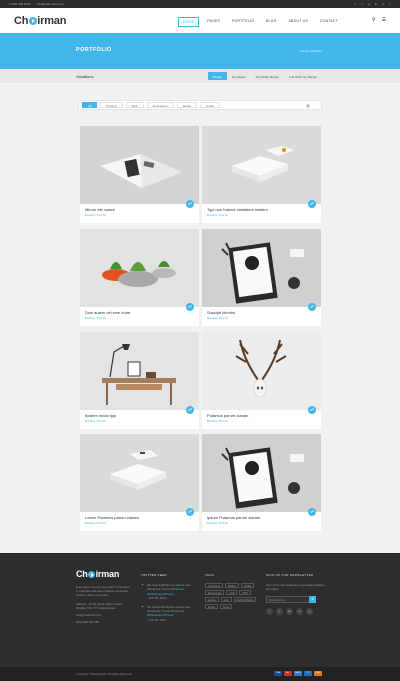 The width and height of the screenshot is (400, 681). I want to click on search-icon: ⚲, so click(374, 20).